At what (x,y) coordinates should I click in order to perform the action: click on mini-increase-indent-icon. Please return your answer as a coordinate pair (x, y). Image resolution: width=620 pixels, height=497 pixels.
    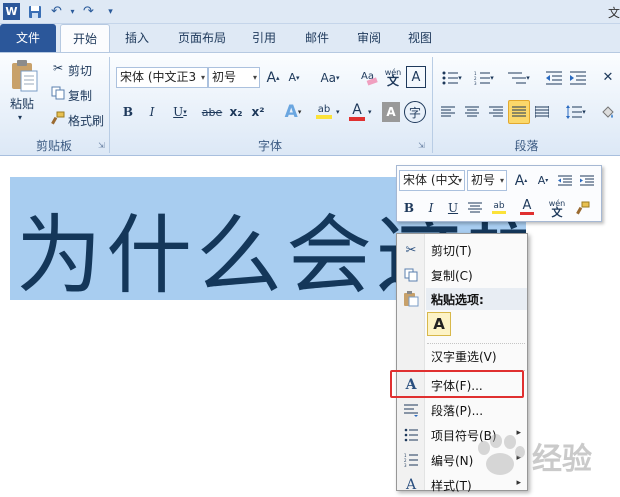
    Looking at the image, I should click on (587, 180).